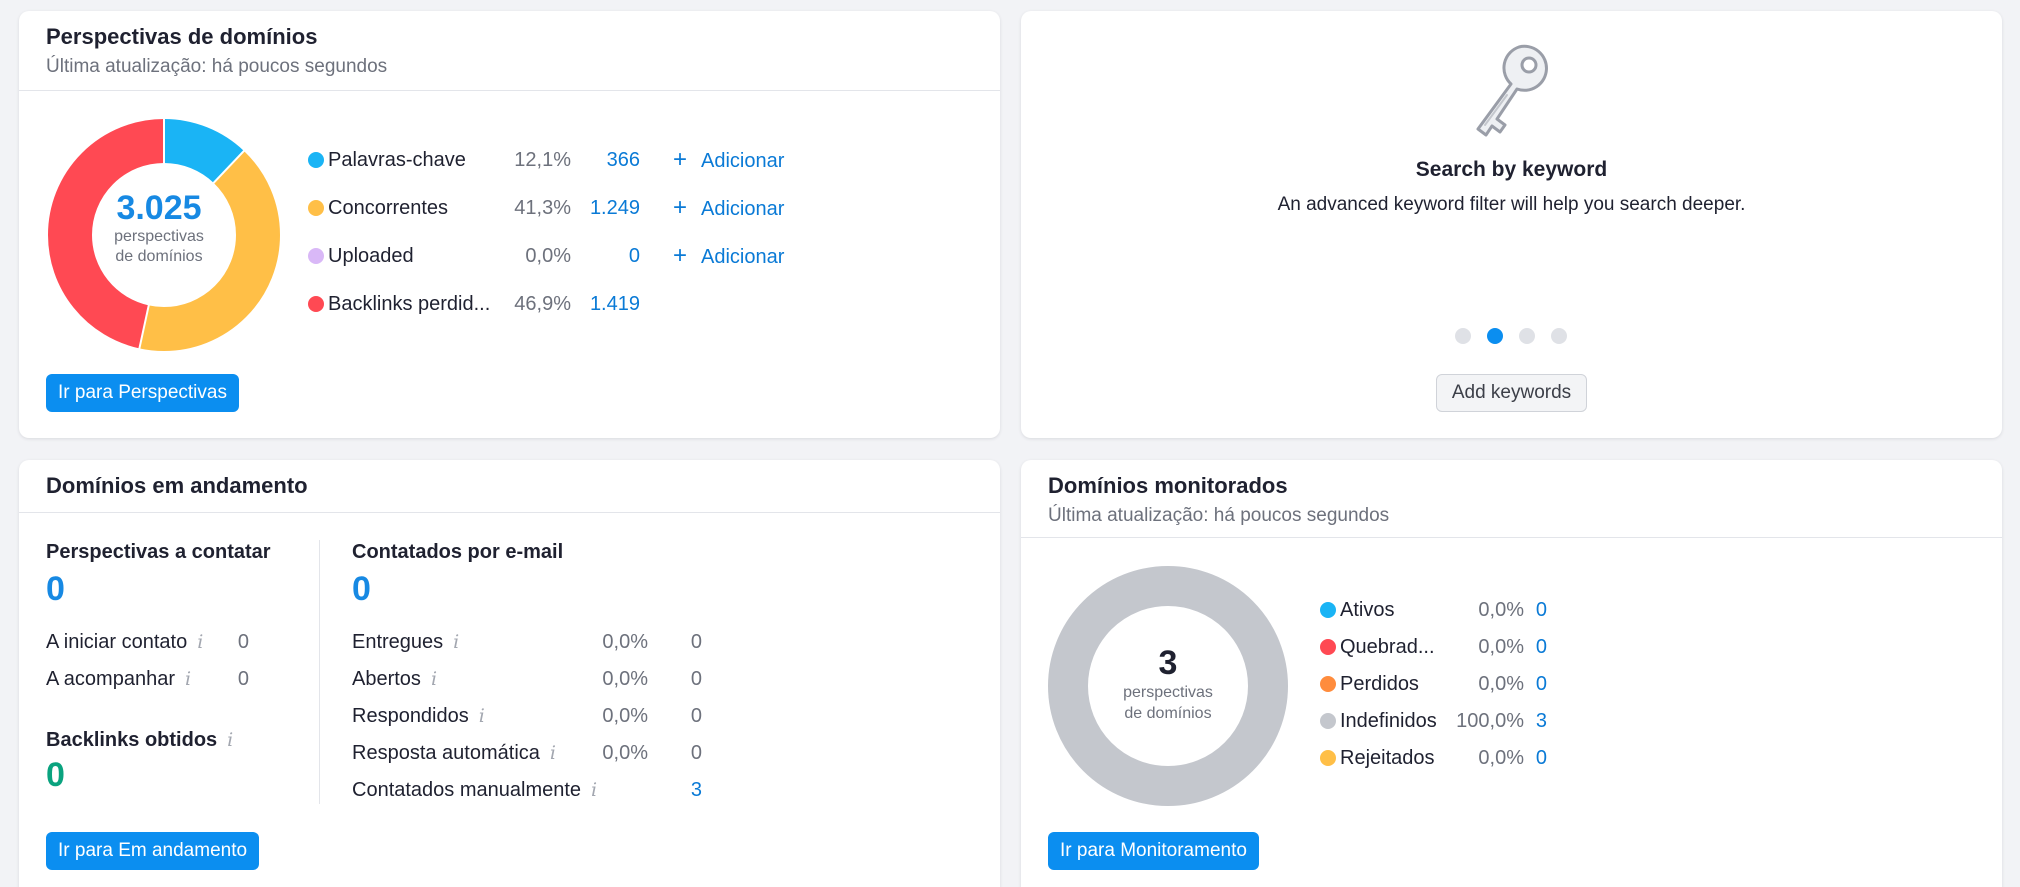 This screenshot has height=887, width=2020. What do you see at coordinates (542, 716) in the screenshot?
I see `replied-row: Respondidos i 0,0% 0` at bounding box center [542, 716].